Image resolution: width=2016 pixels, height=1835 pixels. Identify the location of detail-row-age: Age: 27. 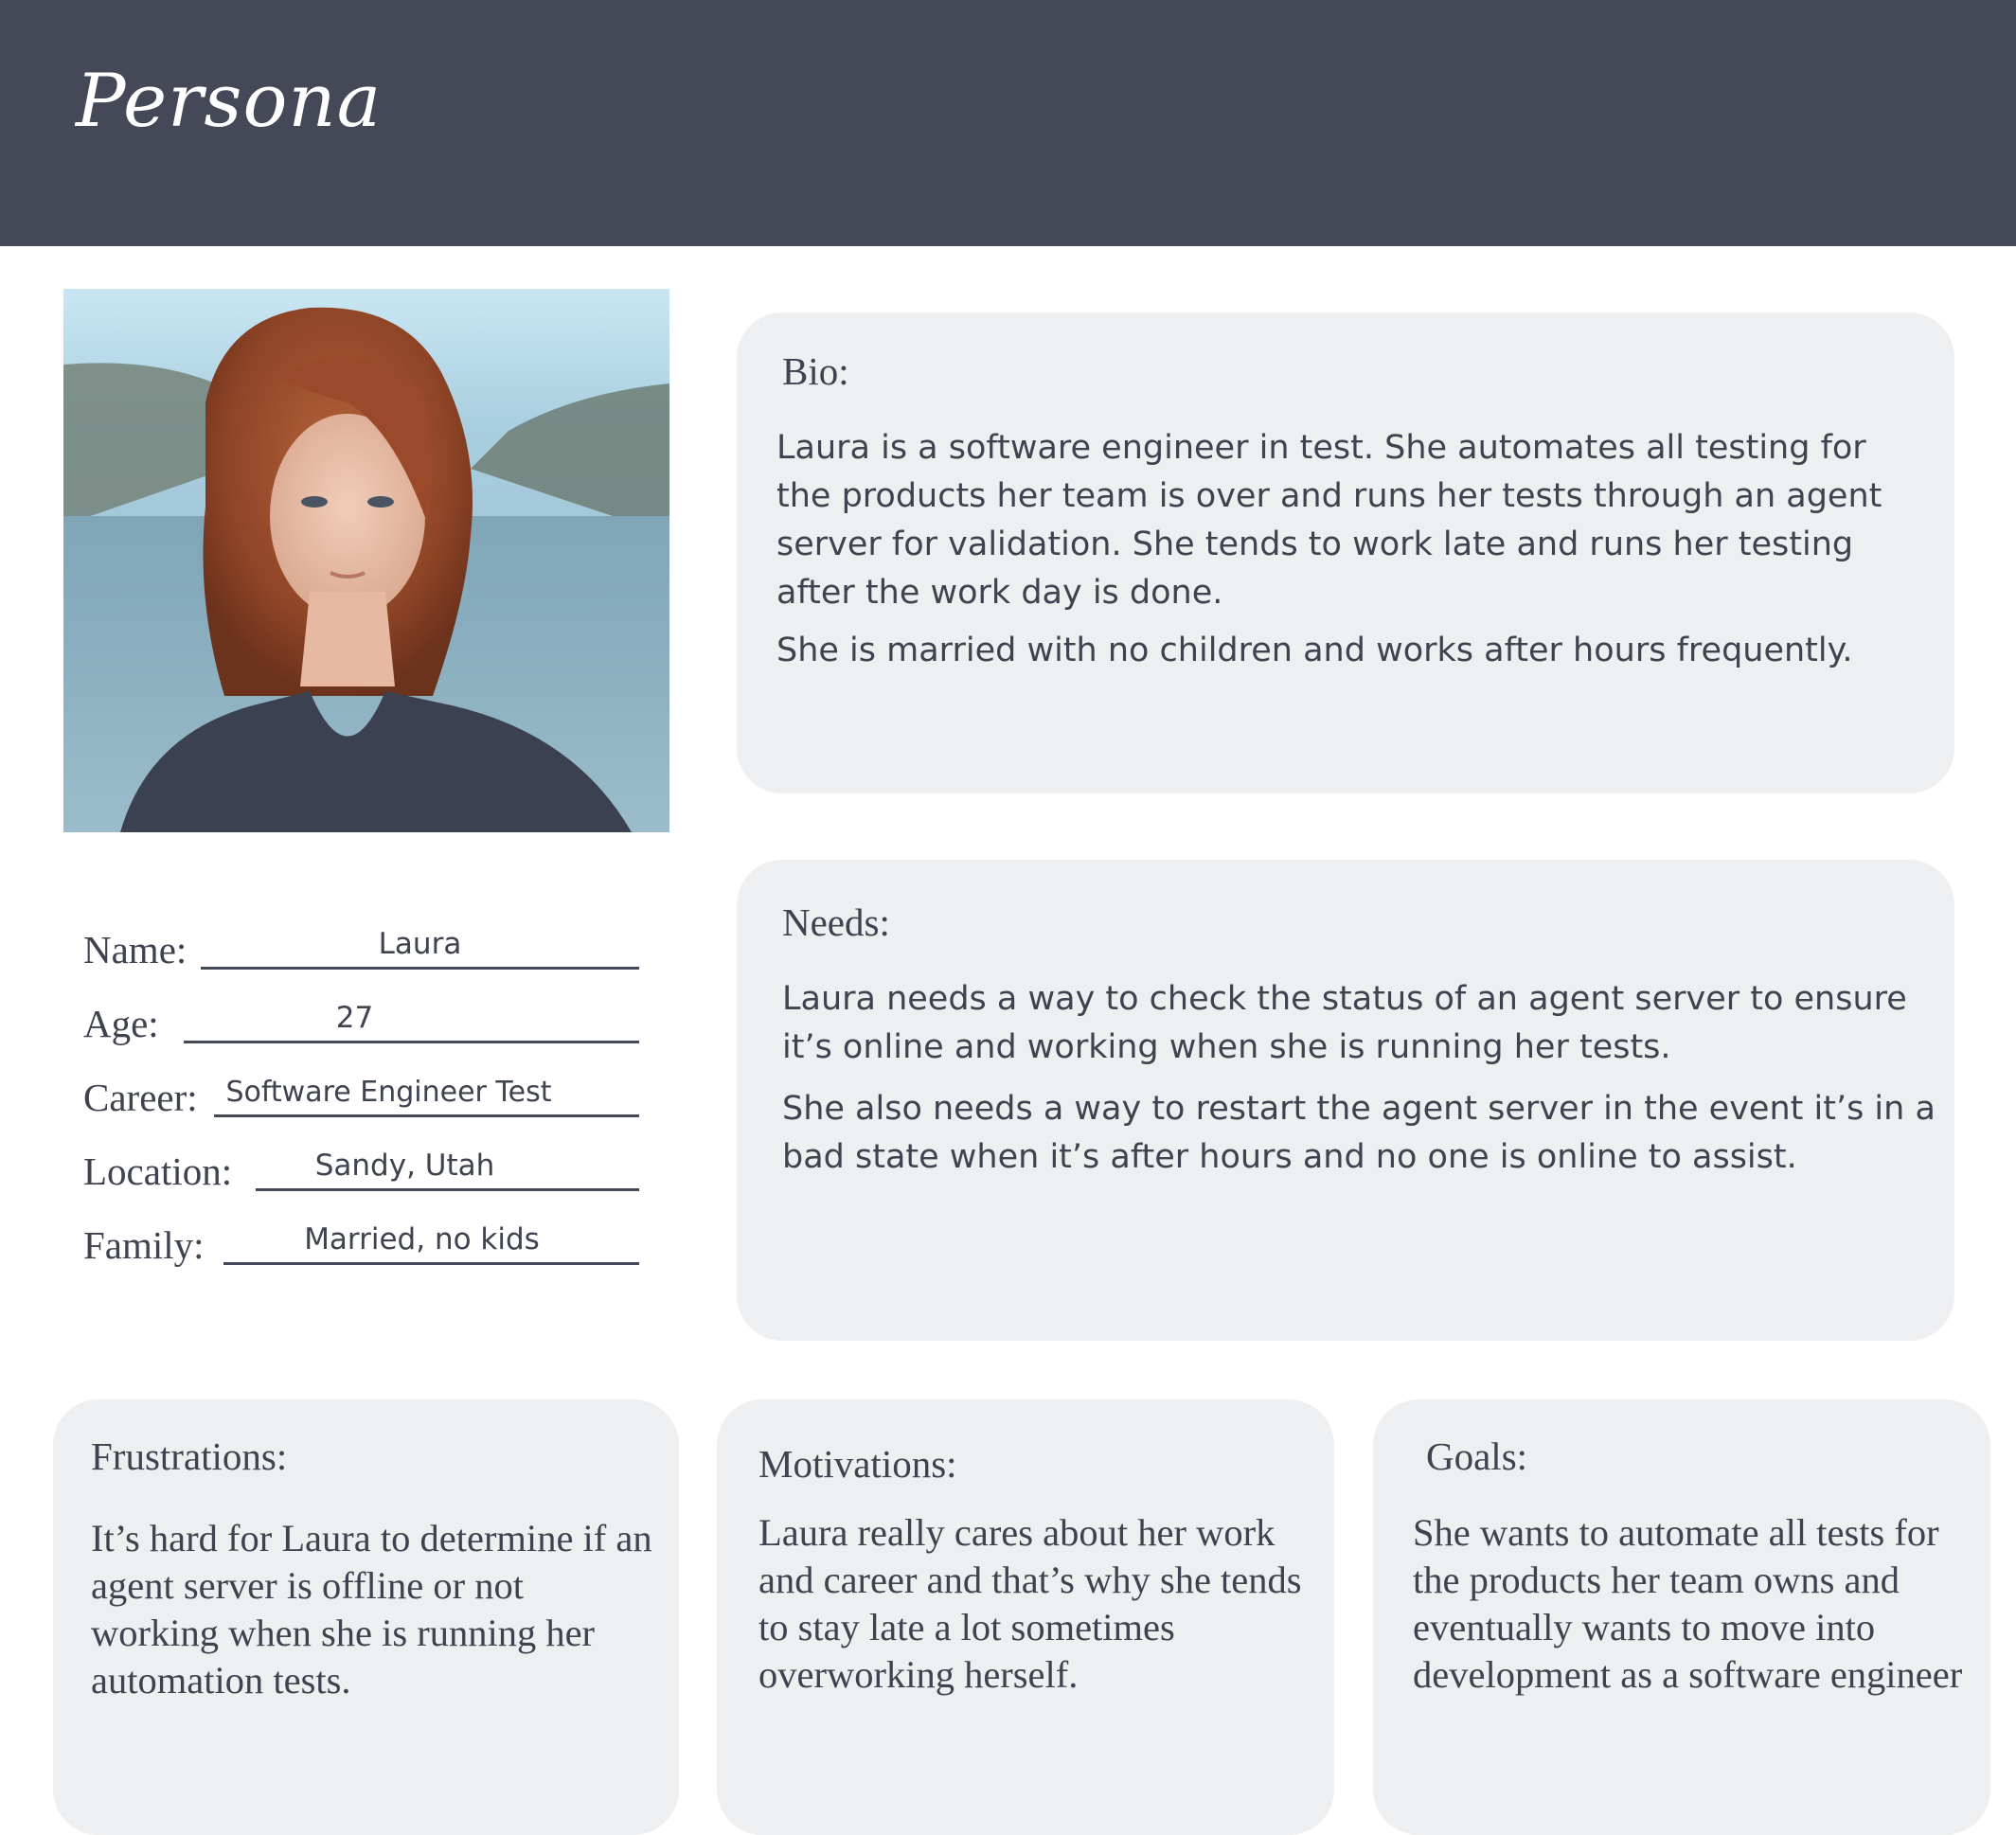
(361, 1016).